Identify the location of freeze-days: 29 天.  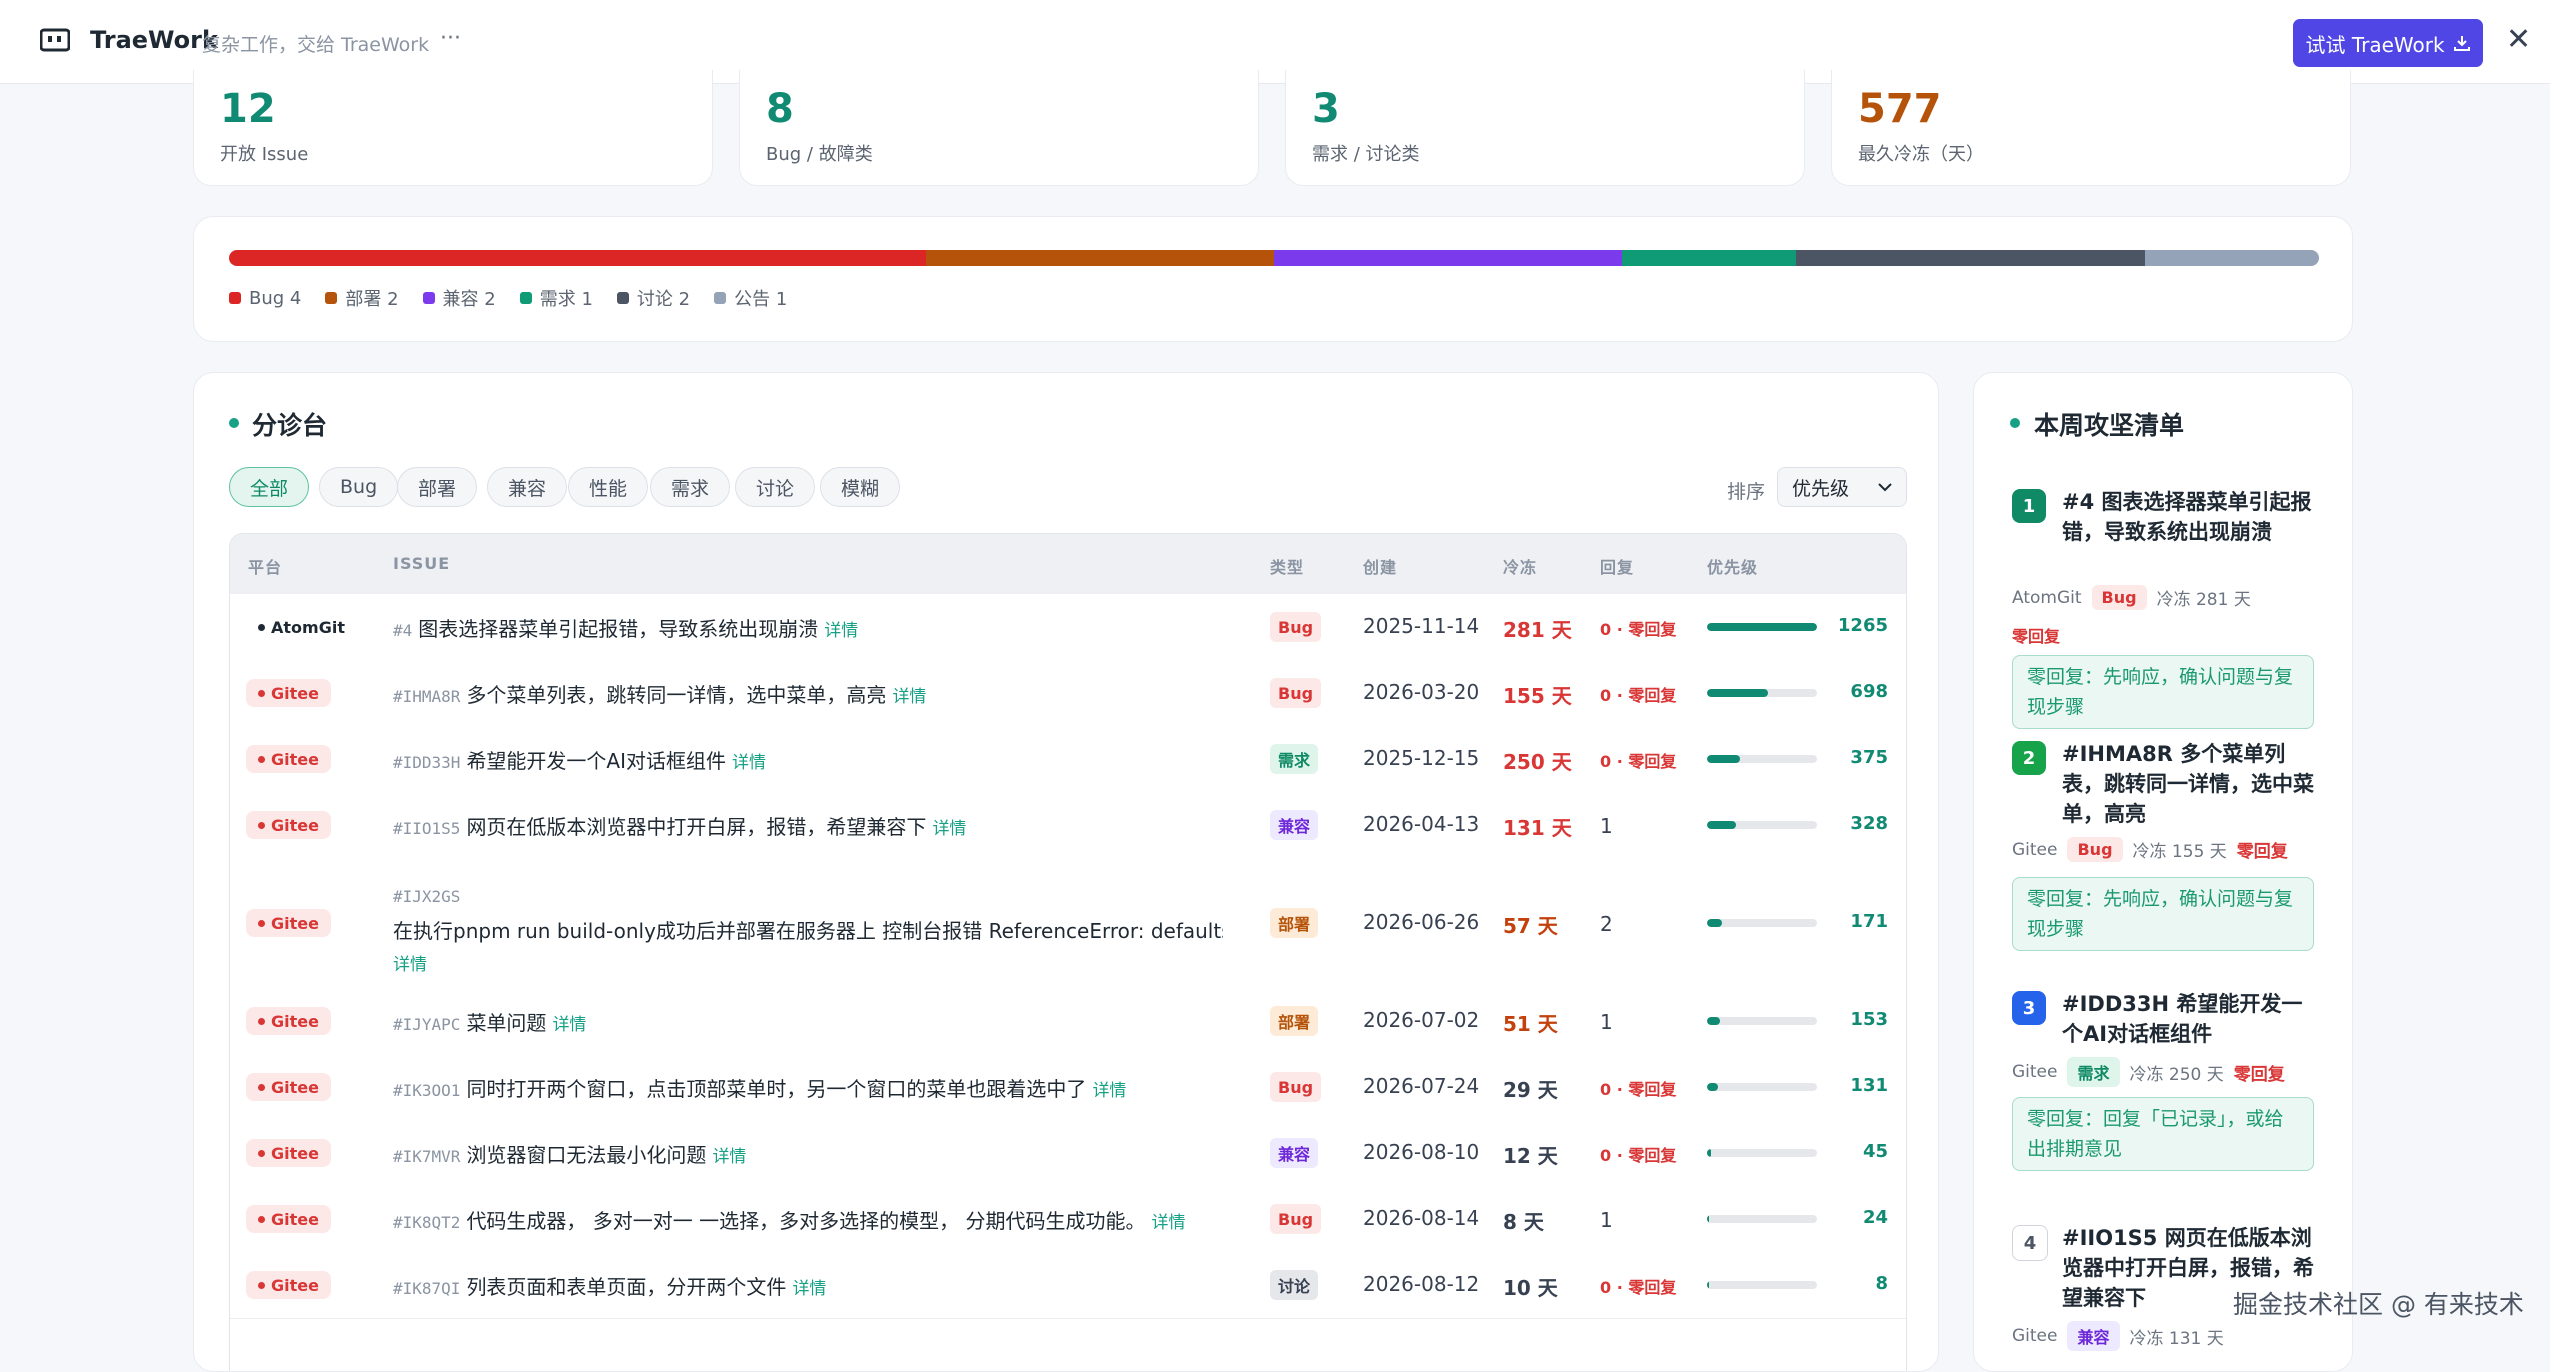
(1530, 1090).